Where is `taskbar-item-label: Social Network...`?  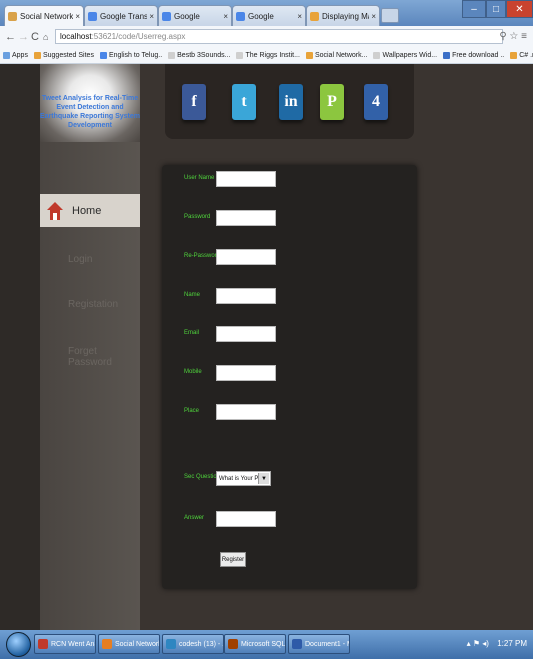 taskbar-item-label: Social Network... is located at coordinates (137, 644).